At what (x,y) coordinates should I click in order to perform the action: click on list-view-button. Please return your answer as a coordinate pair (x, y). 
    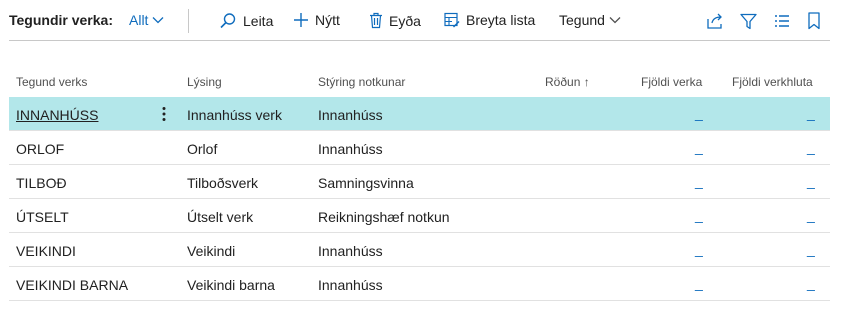
    Looking at the image, I should click on (782, 21).